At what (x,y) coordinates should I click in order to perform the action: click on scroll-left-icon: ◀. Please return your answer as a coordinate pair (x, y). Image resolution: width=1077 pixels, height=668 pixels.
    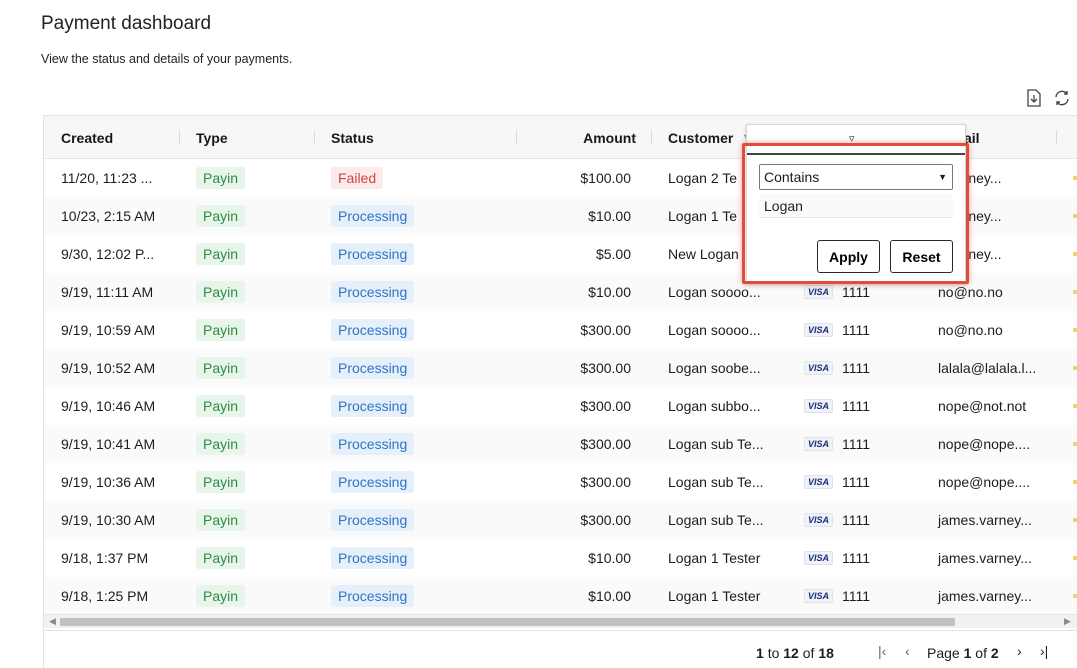
    Looking at the image, I should click on (52, 621).